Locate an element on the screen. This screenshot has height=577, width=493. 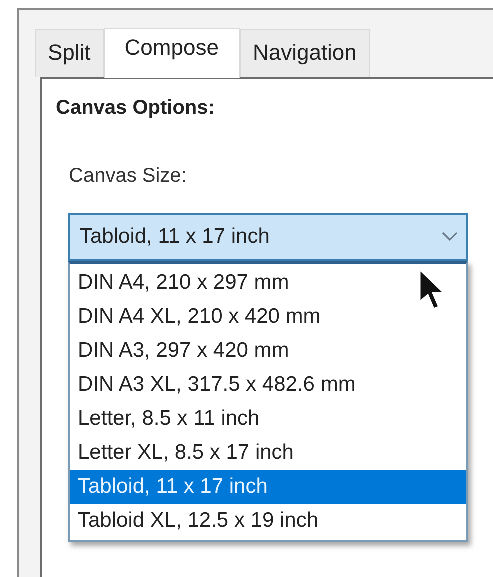
dropdown-option: Tabloid, 11 x 17 inch is located at coordinates (268, 487).